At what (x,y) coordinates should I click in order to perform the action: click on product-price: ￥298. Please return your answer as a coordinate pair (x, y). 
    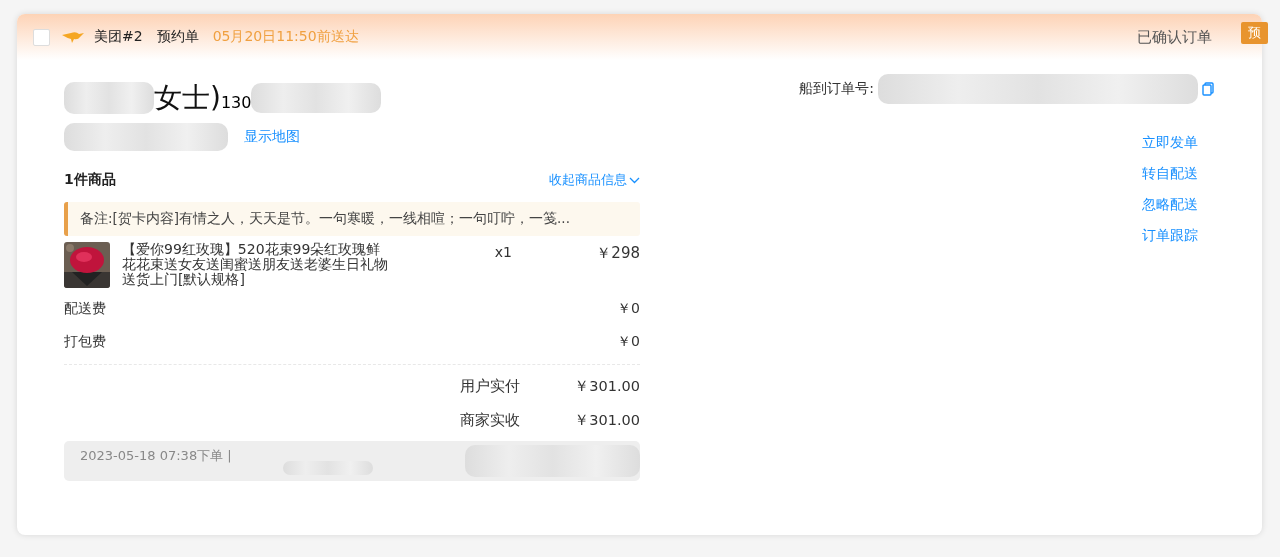
    Looking at the image, I should click on (617, 253).